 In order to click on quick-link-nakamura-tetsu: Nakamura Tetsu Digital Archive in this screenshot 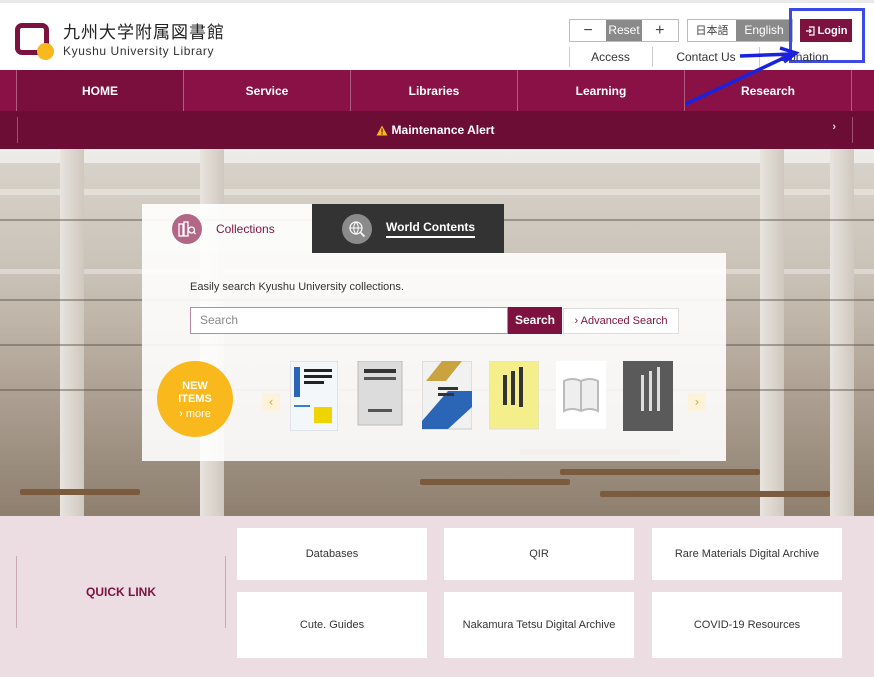, I will do `click(539, 625)`.